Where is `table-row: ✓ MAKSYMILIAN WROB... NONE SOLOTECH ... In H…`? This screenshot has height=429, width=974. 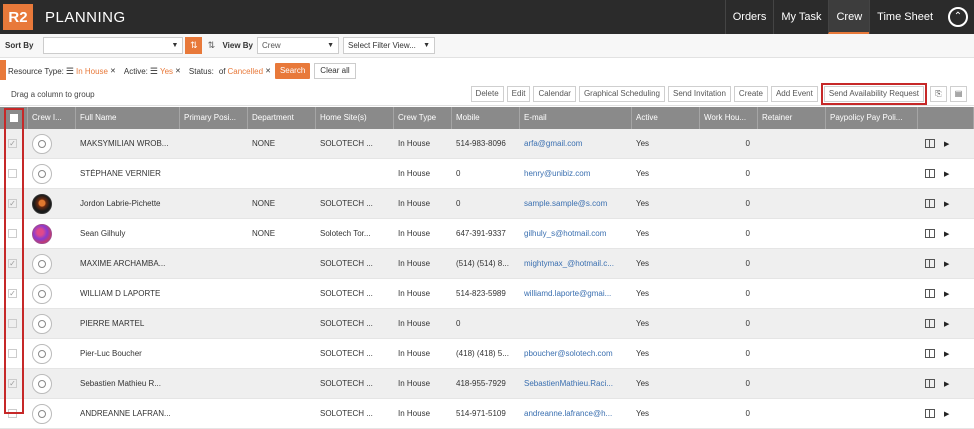 table-row: ✓ MAKSYMILIAN WROB... NONE SOLOTECH ... In H… is located at coordinates (487, 144).